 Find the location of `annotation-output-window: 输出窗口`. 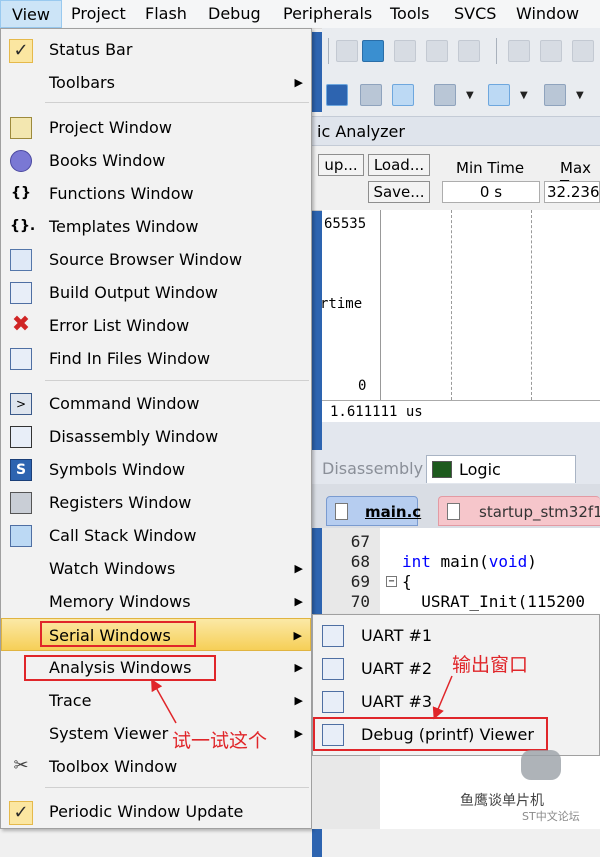

annotation-output-window: 输出窗口 is located at coordinates (490, 665).